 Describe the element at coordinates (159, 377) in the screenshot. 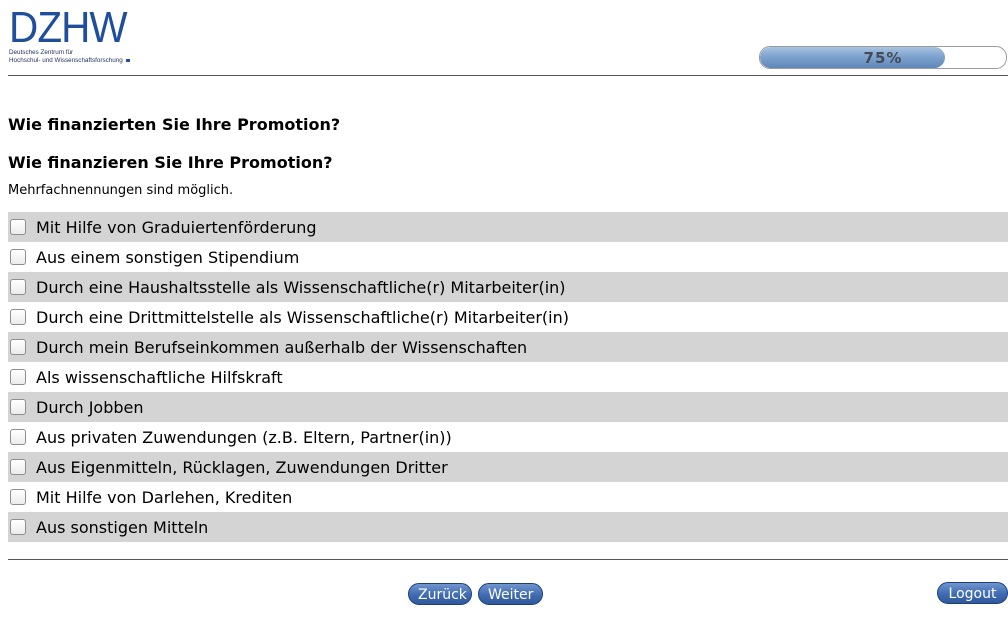

I see `answer-option-label: Als wissenschaftliche Hilfskraft` at that location.